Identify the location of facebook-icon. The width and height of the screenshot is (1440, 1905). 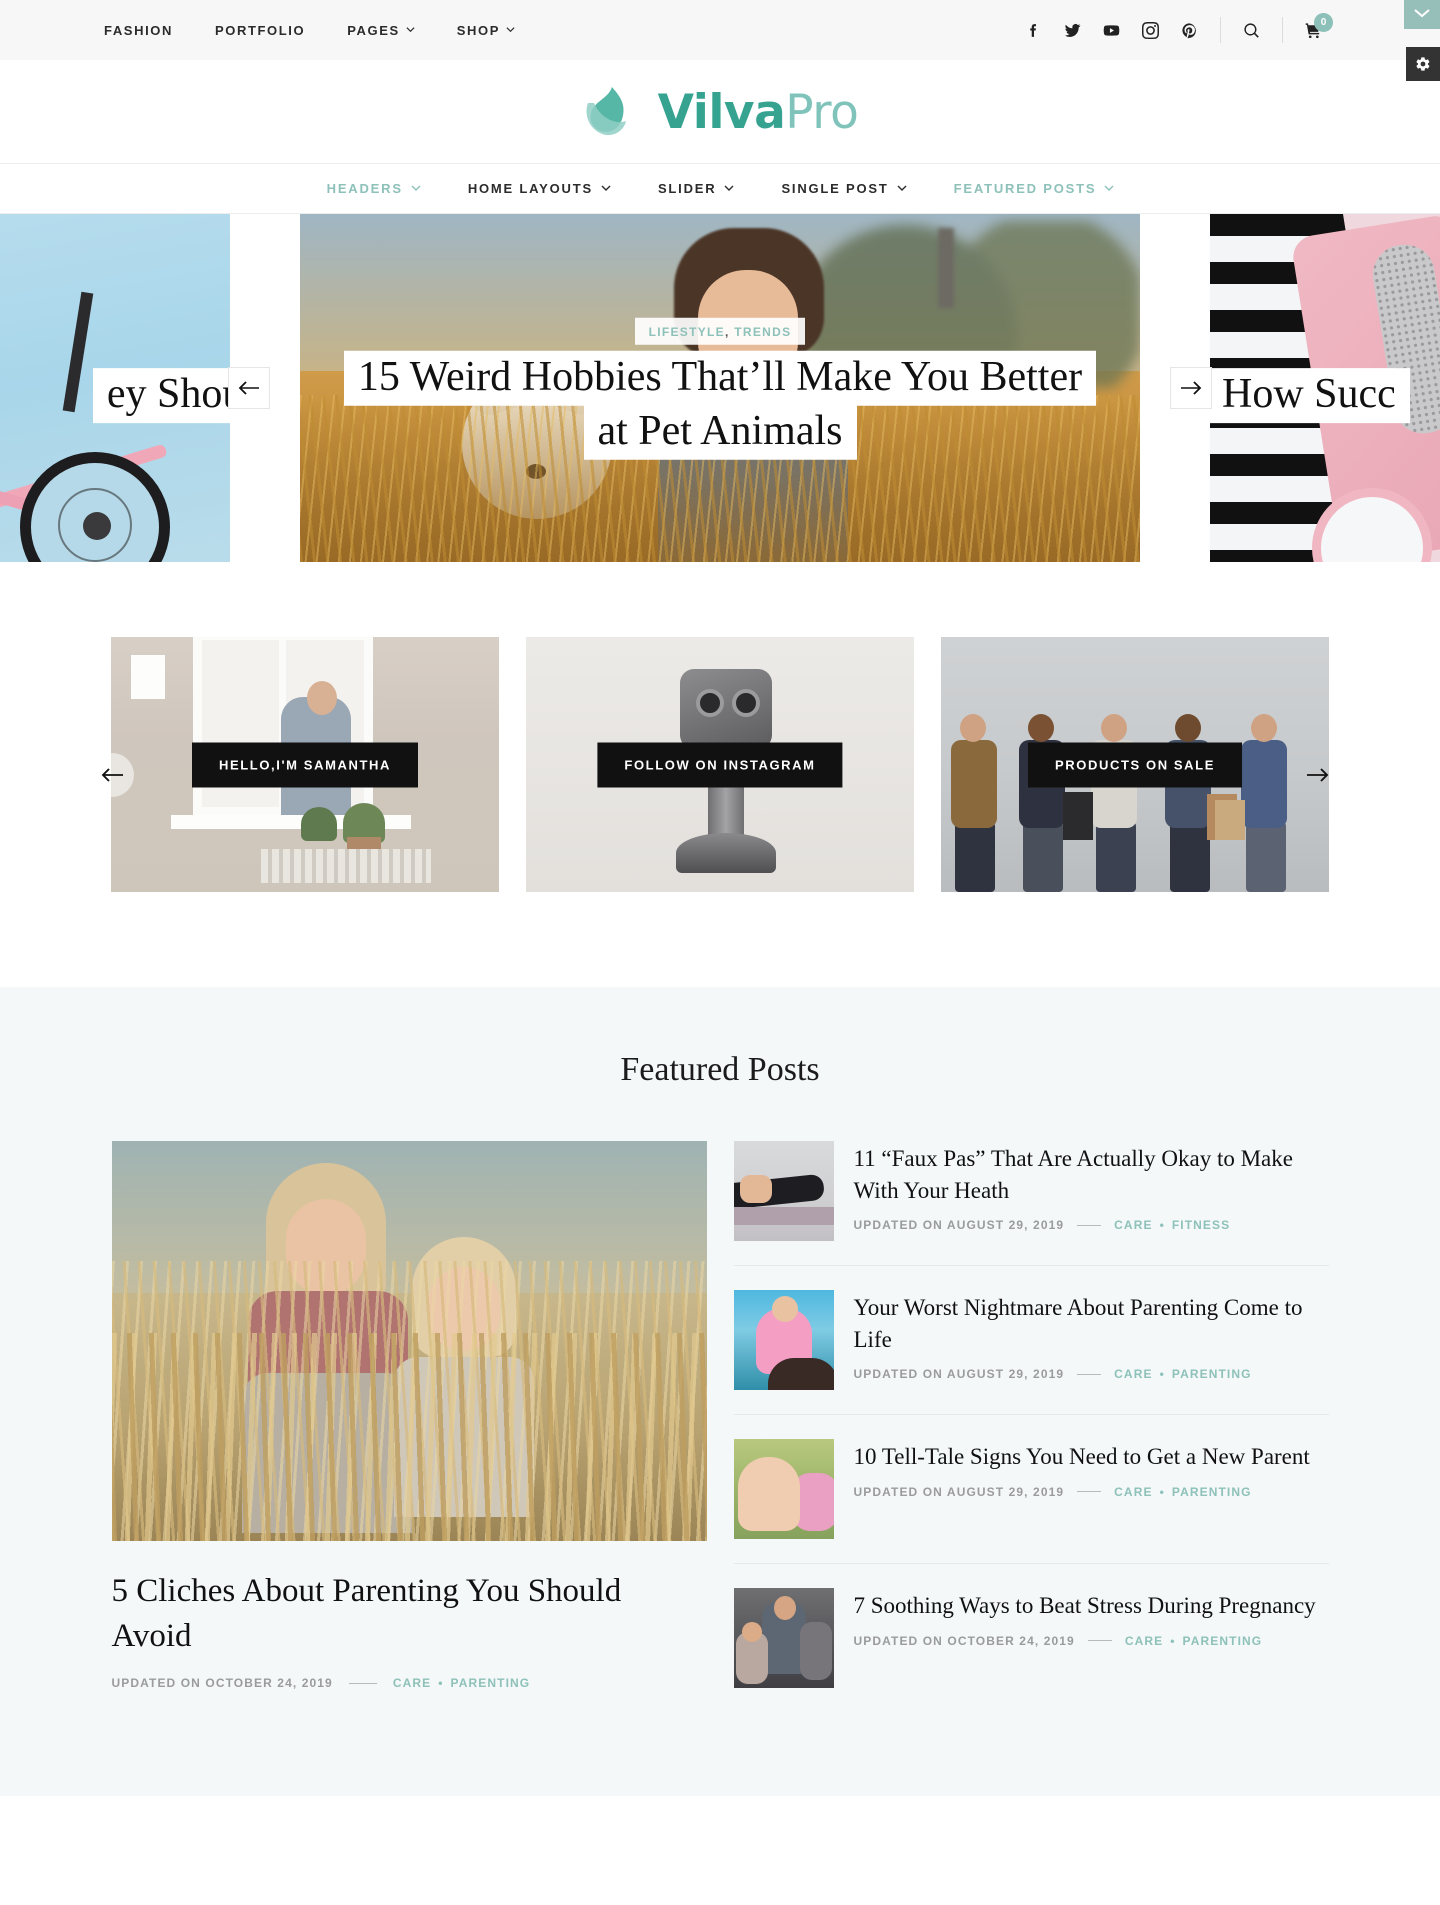
(1033, 30).